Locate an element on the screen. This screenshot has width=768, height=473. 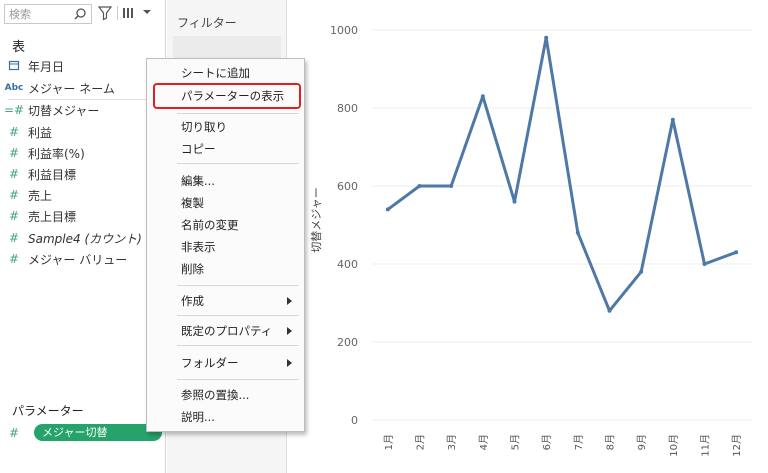
x-tick-label: 7月 is located at coordinates (579, 442).